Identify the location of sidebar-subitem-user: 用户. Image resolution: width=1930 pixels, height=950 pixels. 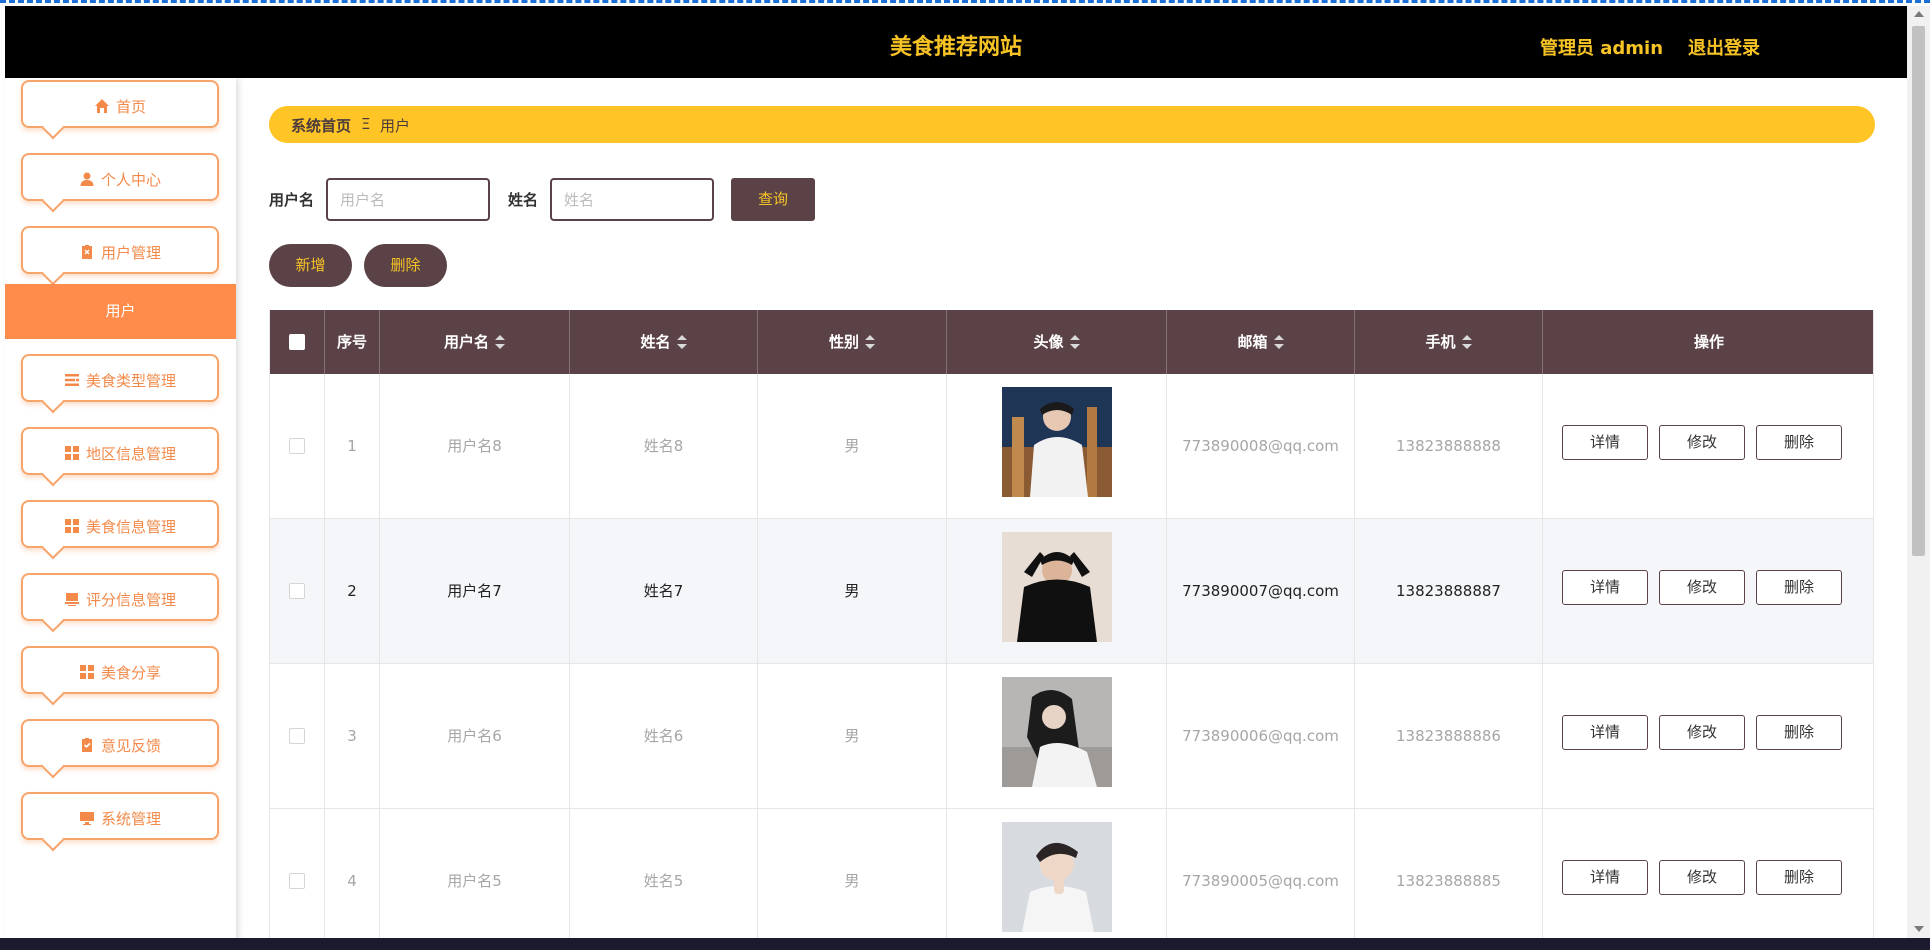
(120, 311).